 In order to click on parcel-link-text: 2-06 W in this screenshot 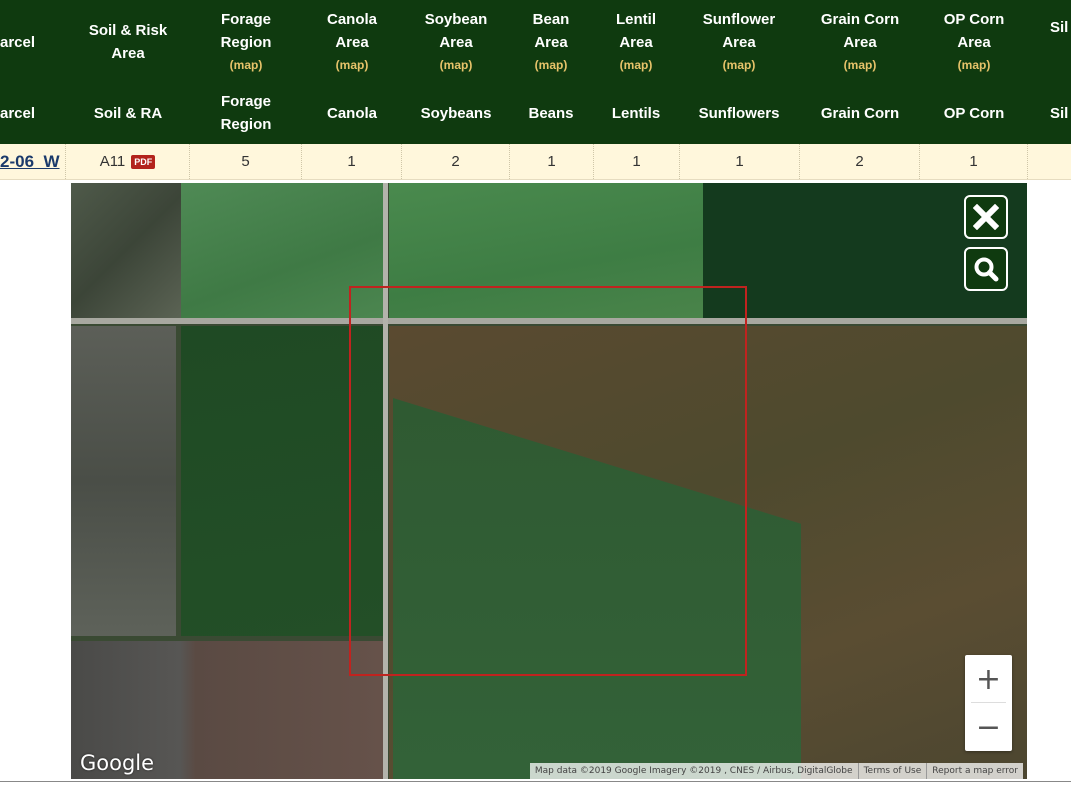, I will do `click(30, 162)`.